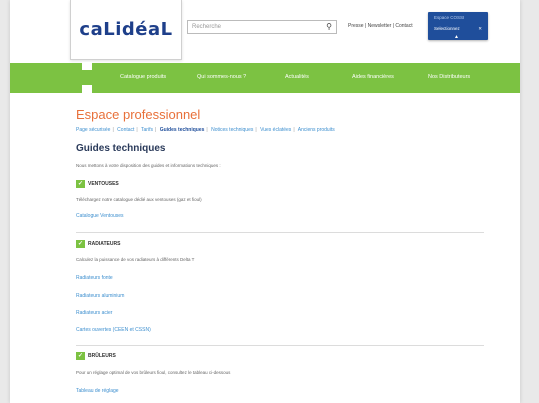  I want to click on breadcrumb-item: Tarifs, so click(147, 130).